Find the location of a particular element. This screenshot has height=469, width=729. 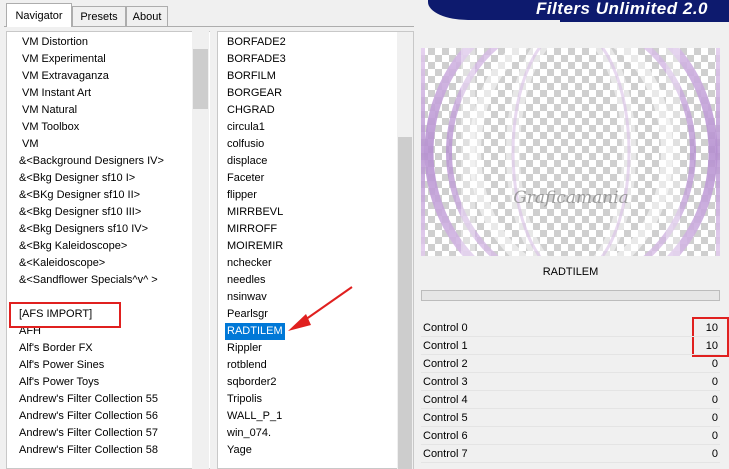

tab-navigator: Navigator is located at coordinates (39, 15).